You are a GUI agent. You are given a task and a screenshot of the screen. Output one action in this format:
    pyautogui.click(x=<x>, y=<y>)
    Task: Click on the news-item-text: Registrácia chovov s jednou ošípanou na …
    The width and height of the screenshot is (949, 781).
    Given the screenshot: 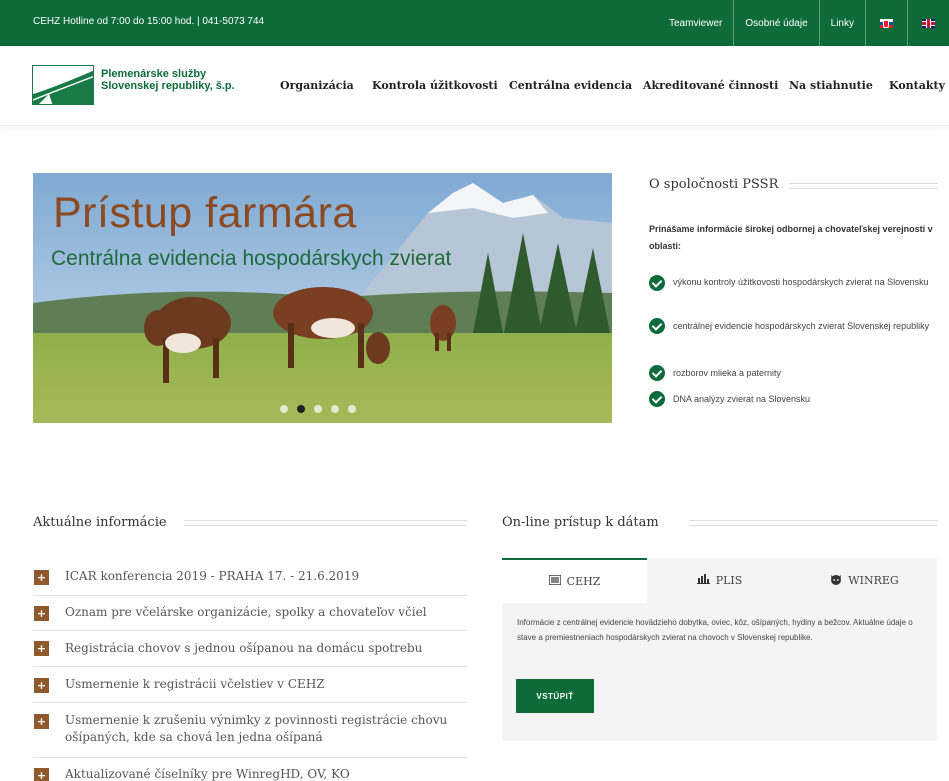 What is the action you would take?
    pyautogui.click(x=244, y=648)
    